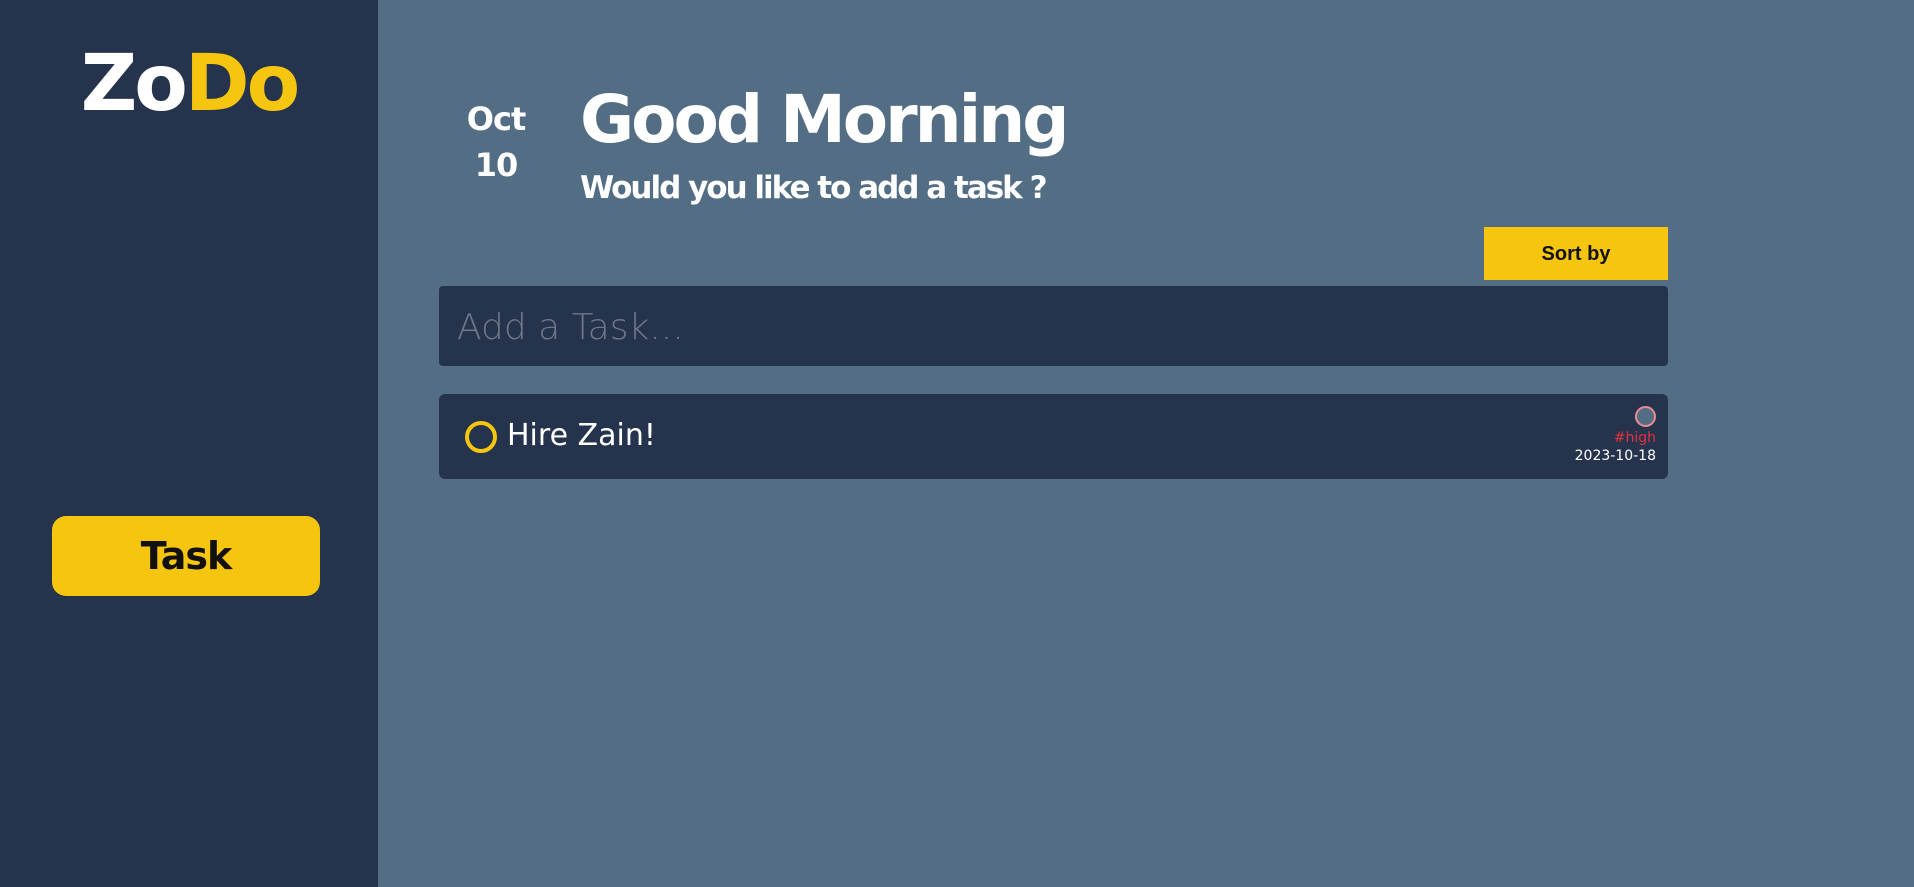  I want to click on date-month: Oct, so click(496, 119).